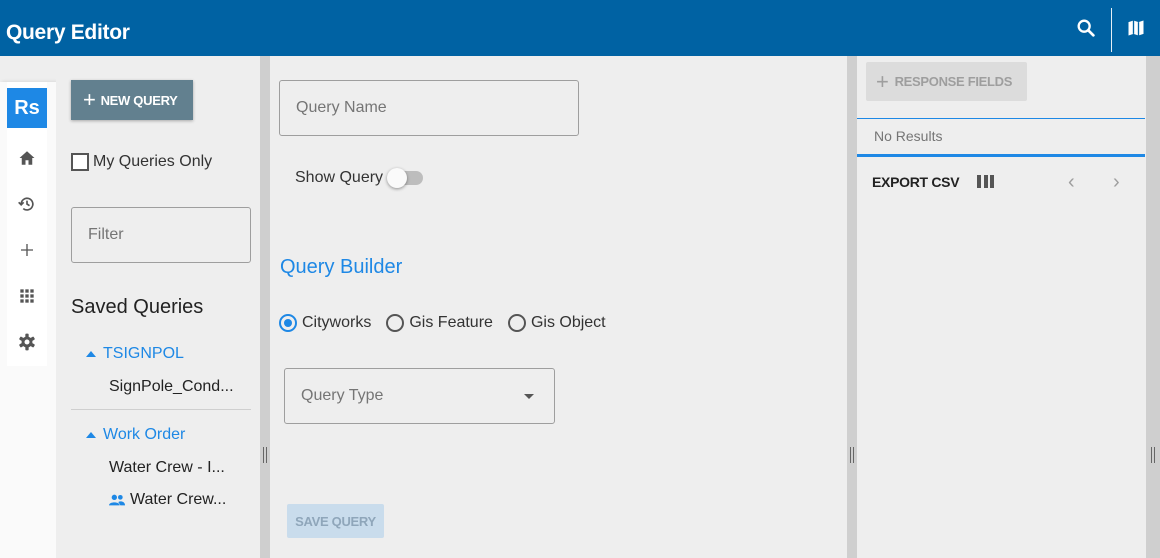 Image resolution: width=1160 pixels, height=558 pixels. What do you see at coordinates (139, 100) in the screenshot?
I see `new-query-label: NEW QUERY` at bounding box center [139, 100].